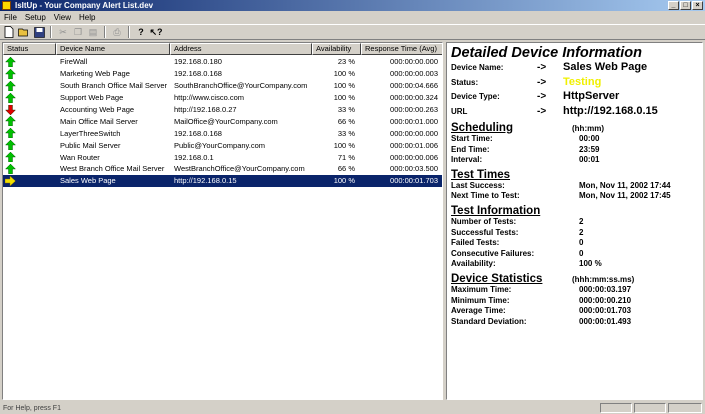 The width and height of the screenshot is (705, 414). I want to click on device-info-row: Status: -> Testing, so click(574, 83).